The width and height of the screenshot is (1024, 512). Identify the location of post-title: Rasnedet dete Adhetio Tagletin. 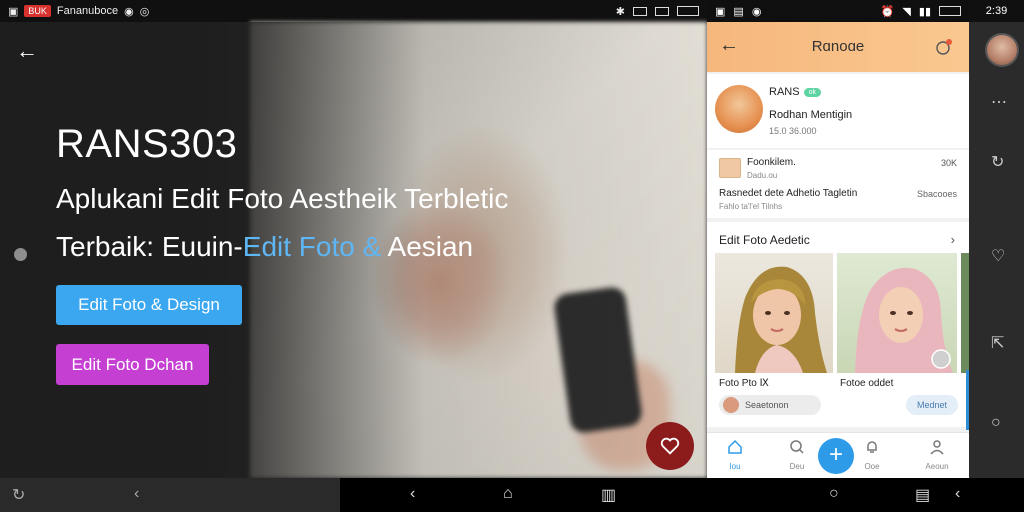
(788, 193).